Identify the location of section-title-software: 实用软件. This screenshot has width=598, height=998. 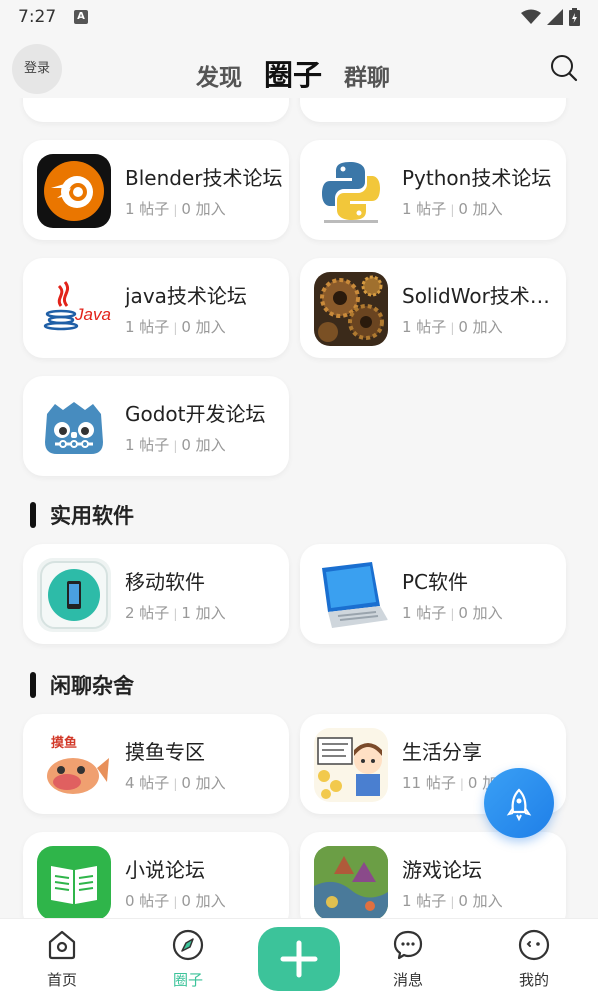
(82, 515).